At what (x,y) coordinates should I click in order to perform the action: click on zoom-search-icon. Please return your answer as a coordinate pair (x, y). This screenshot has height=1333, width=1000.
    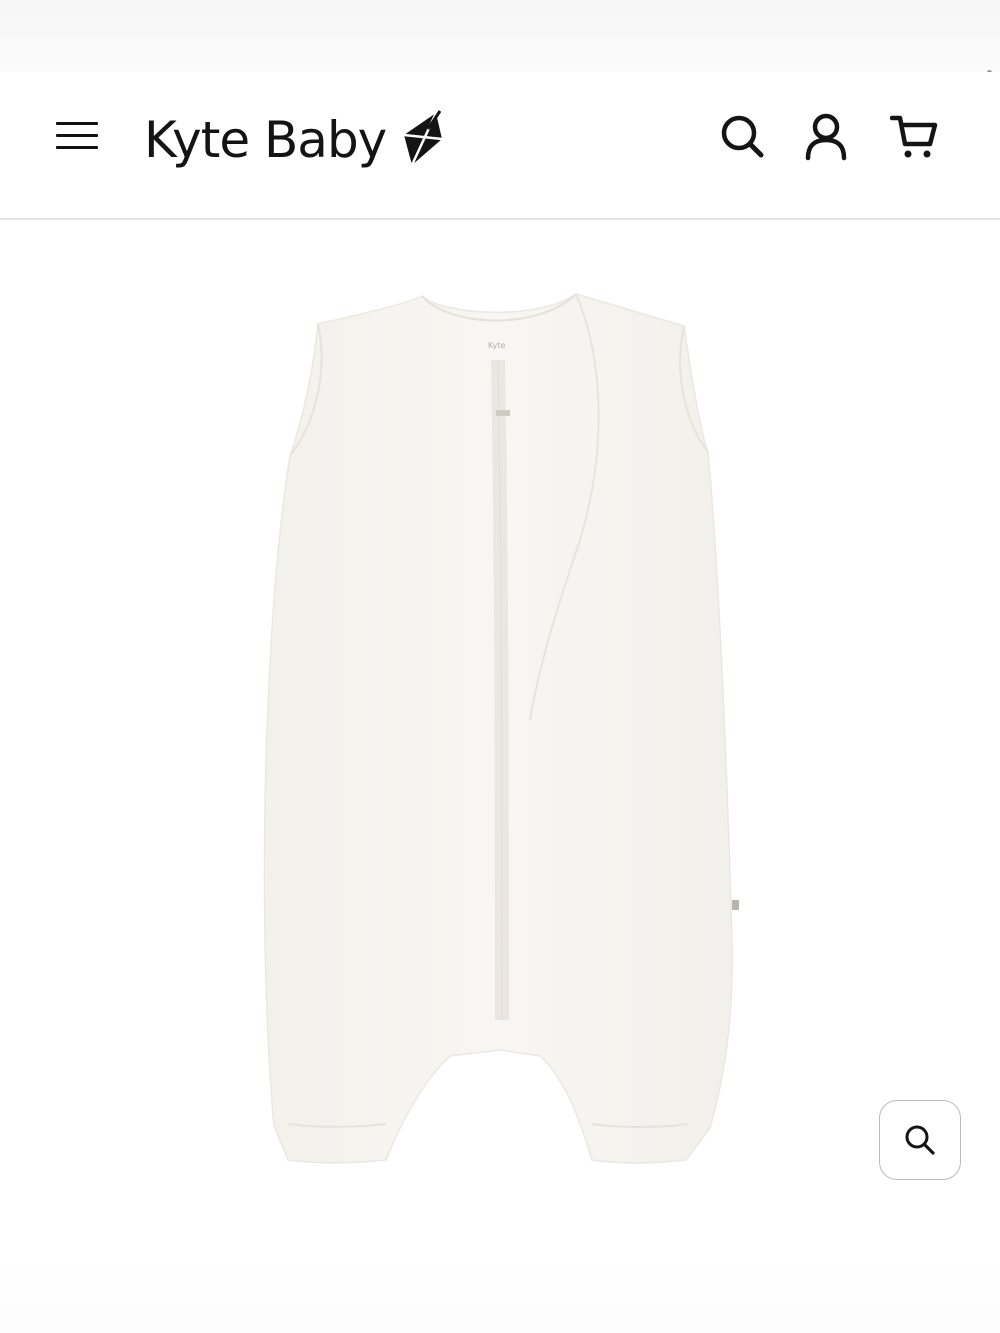
    Looking at the image, I should click on (920, 1140).